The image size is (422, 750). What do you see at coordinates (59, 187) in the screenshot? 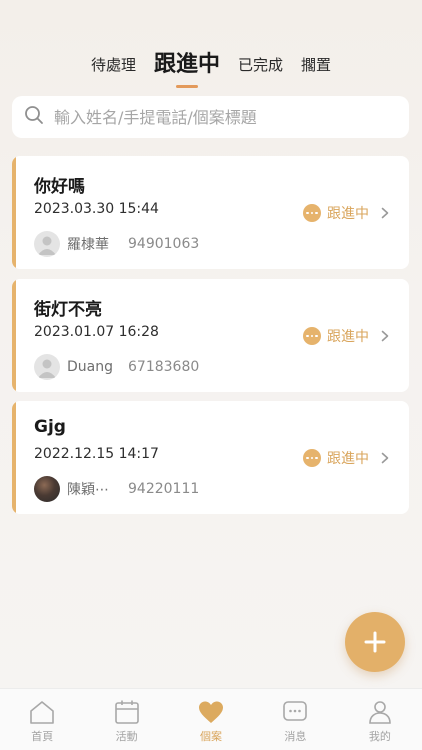
I see `case-title: 你好嗎` at bounding box center [59, 187].